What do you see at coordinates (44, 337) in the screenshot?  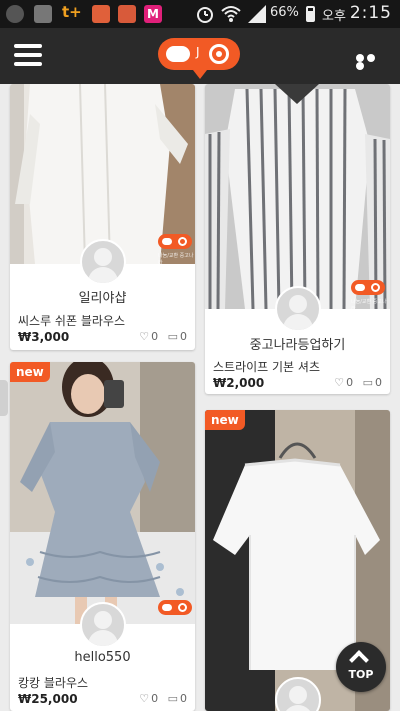 I see `product-price: ₩3,000` at bounding box center [44, 337].